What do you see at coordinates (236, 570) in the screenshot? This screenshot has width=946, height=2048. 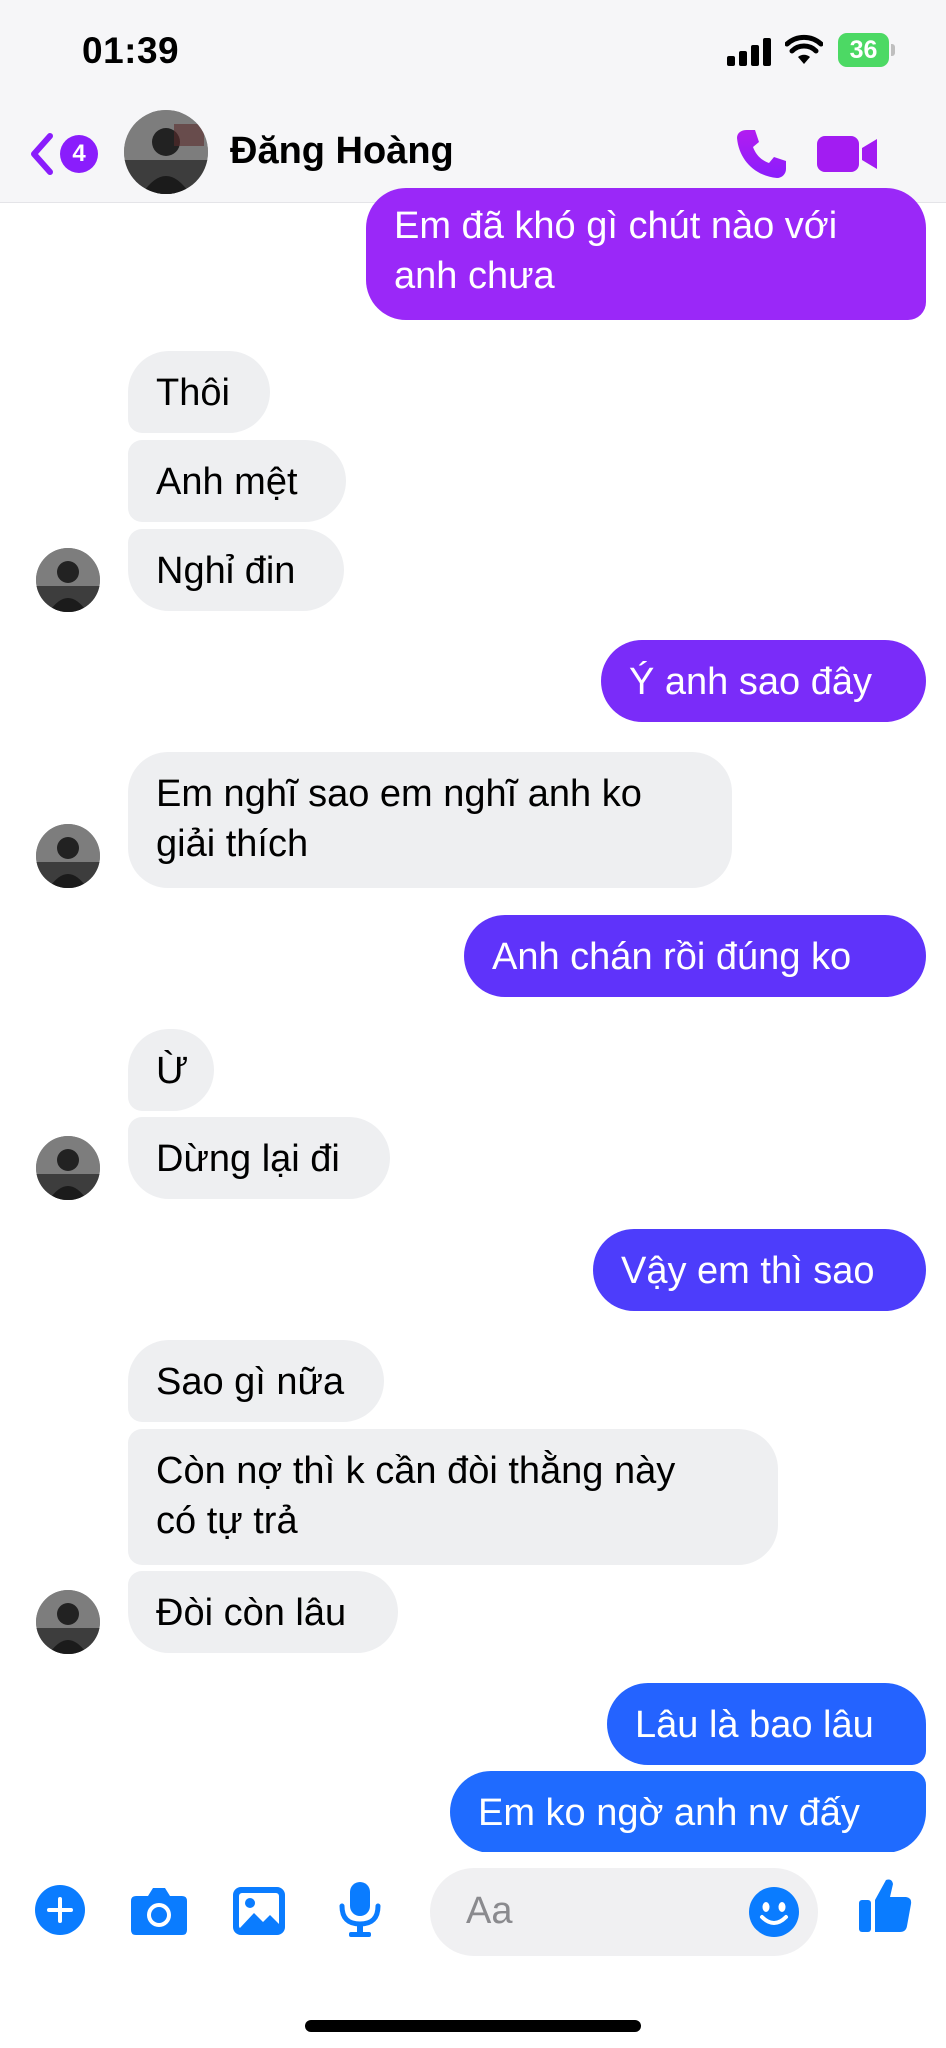 I see `message-bubble-received: Nghỉ đin` at bounding box center [236, 570].